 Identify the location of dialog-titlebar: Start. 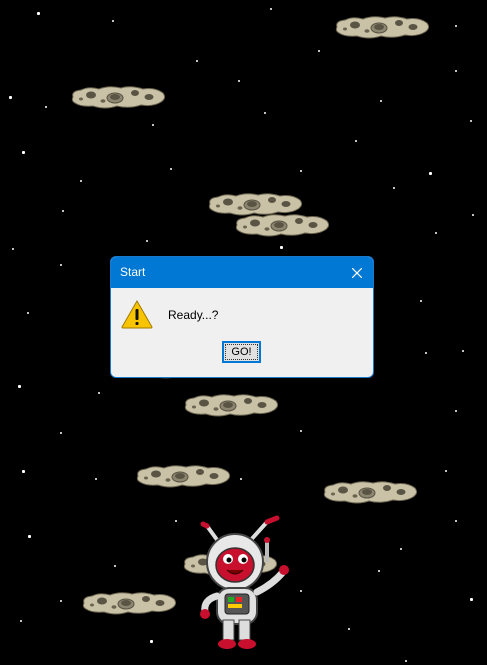
(242, 272).